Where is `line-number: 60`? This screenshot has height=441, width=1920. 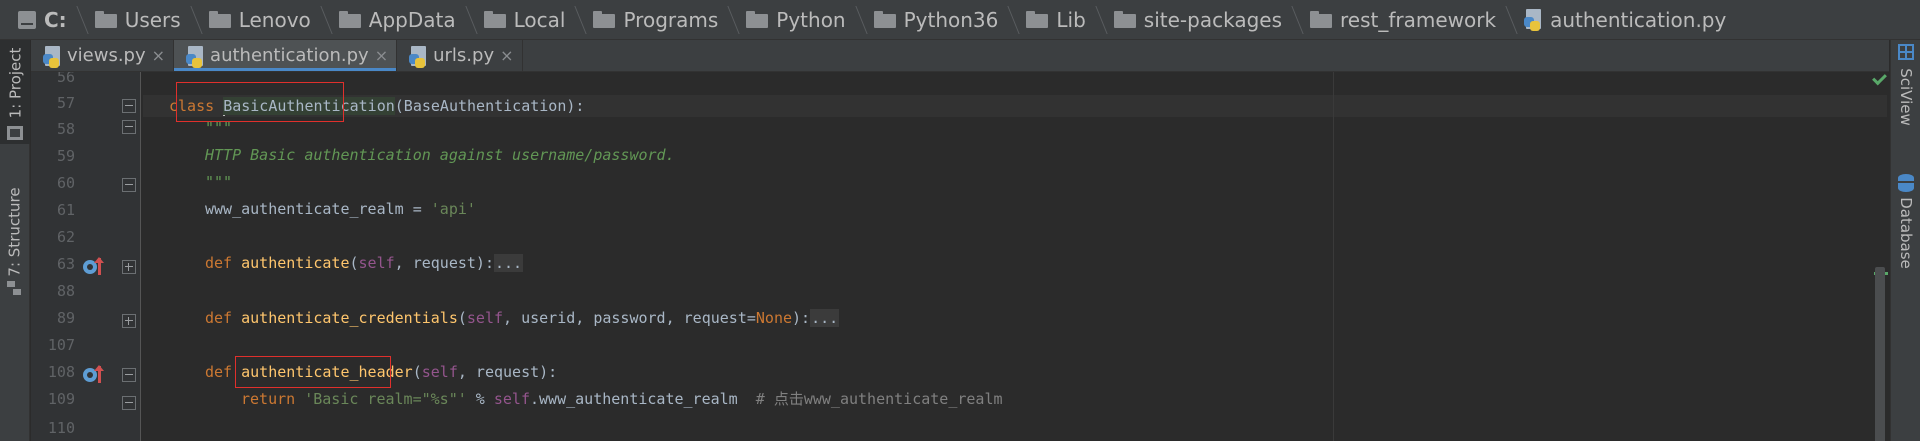
line-number: 60 is located at coordinates (65, 183).